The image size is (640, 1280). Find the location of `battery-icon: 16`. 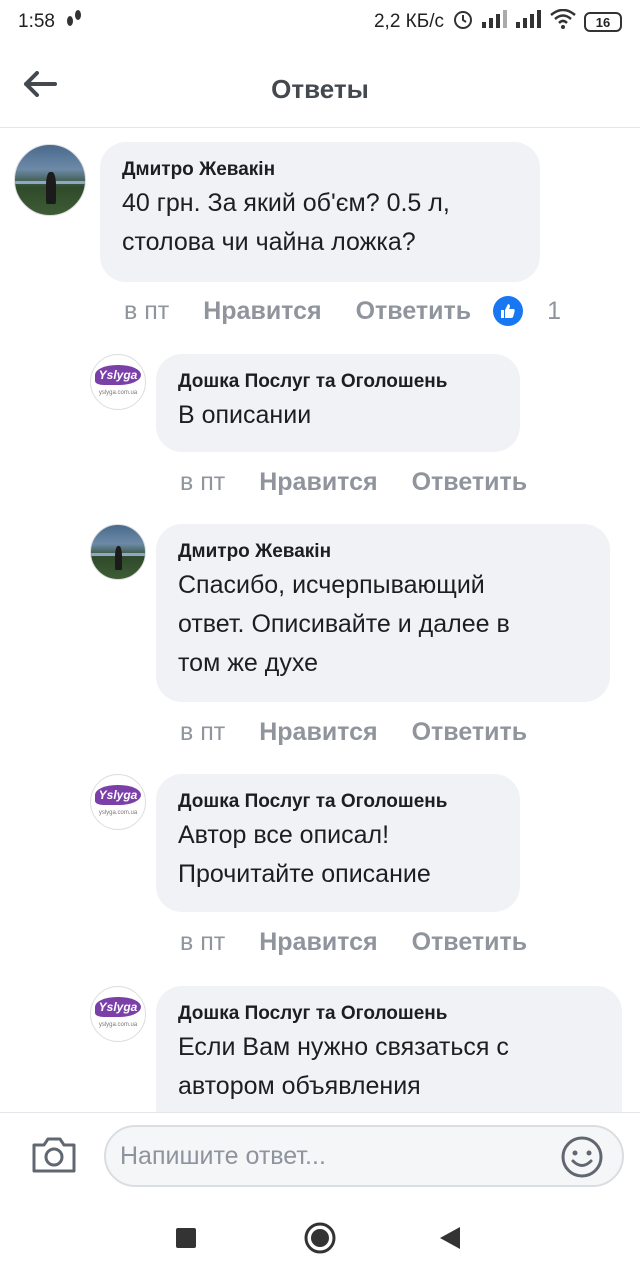

battery-icon: 16 is located at coordinates (603, 22).